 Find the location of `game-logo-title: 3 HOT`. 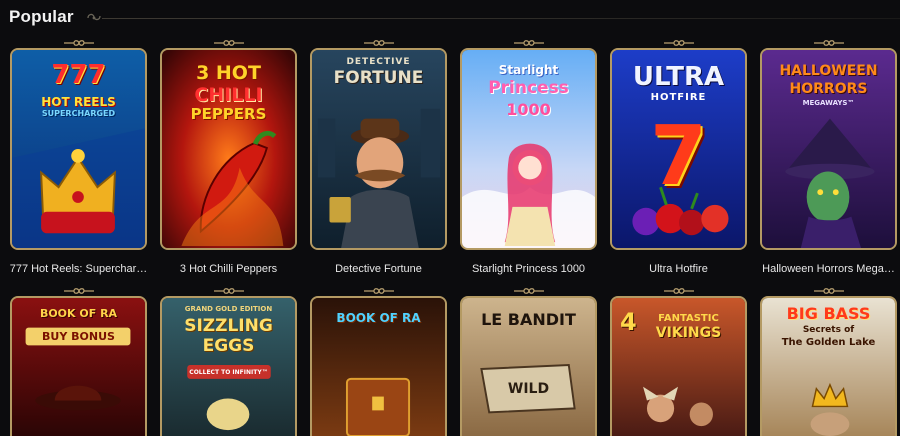

game-logo-title: 3 HOT is located at coordinates (228, 73).